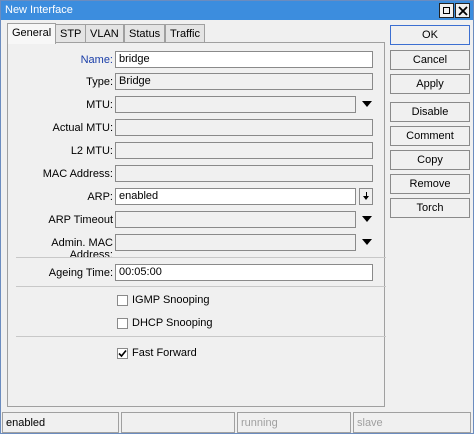 The image size is (474, 434). Describe the element at coordinates (244, 173) in the screenshot. I see `mac-address-field` at that location.